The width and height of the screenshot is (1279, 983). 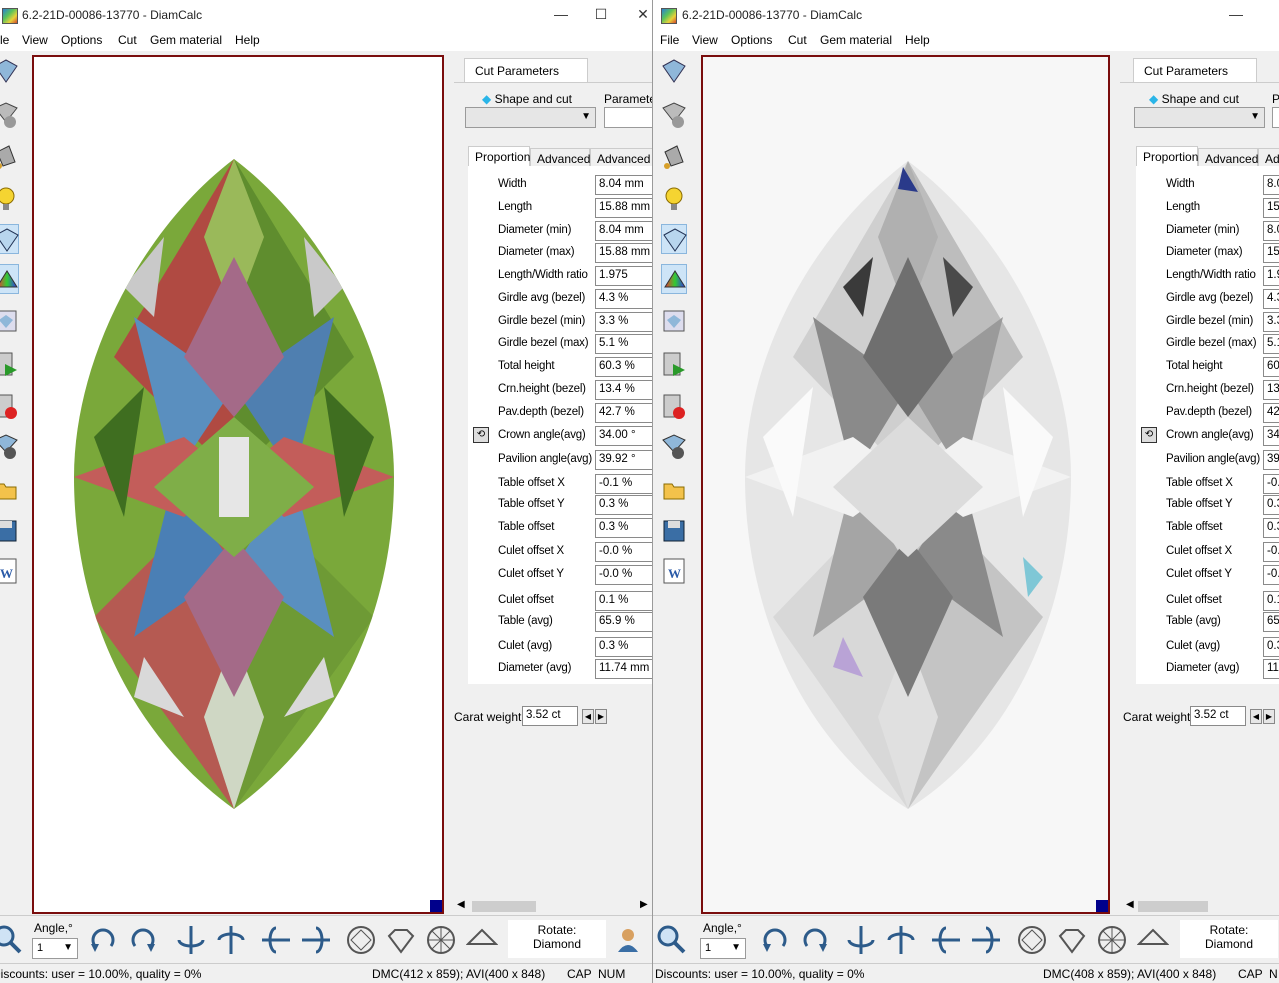 What do you see at coordinates (1271, 390) in the screenshot?
I see `proportion-value-input: 13` at bounding box center [1271, 390].